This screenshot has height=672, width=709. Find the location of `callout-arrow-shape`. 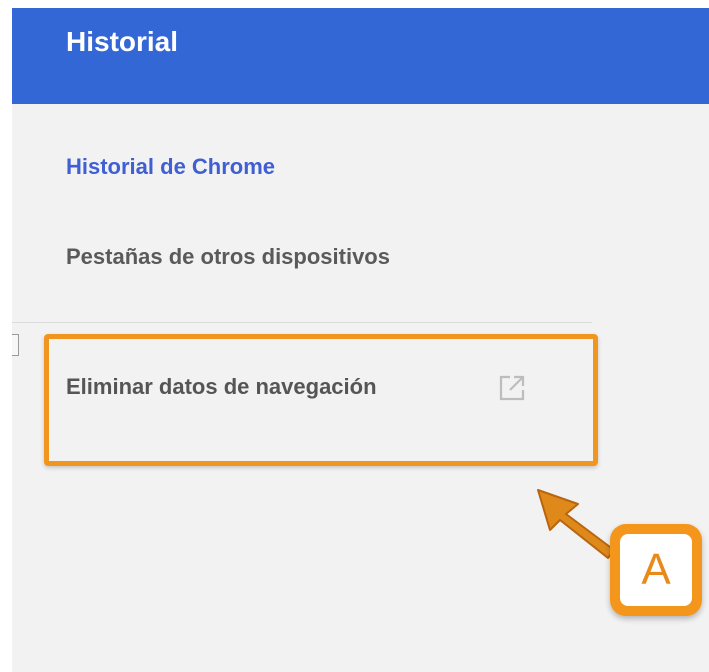

callout-arrow-shape is located at coordinates (576, 524).